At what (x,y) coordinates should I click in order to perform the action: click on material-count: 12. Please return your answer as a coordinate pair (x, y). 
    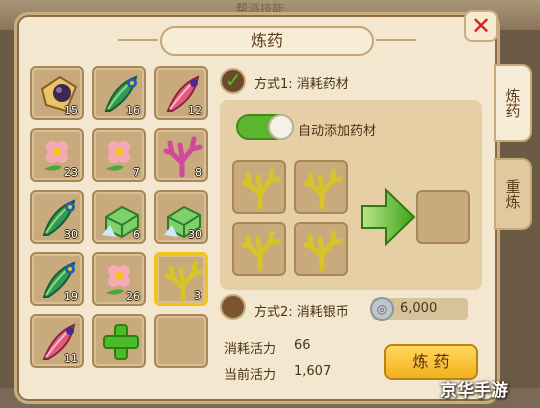
    Looking at the image, I should click on (195, 110).